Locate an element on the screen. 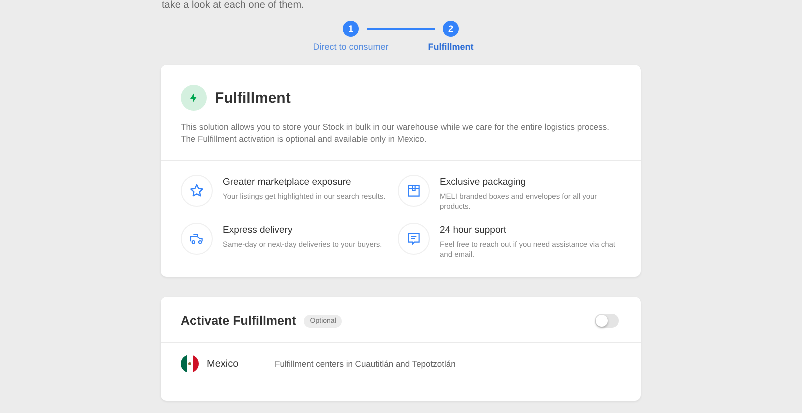  intro-text: take a look at each one of them. is located at coordinates (233, 5).